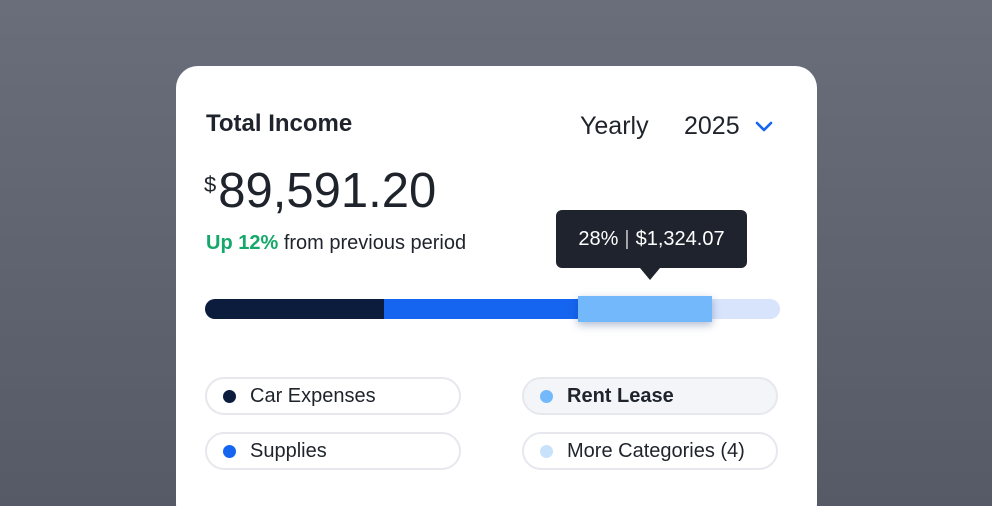 This screenshot has width=992, height=506. Describe the element at coordinates (294, 309) in the screenshot. I see `bar-segment-car-expenses` at that location.